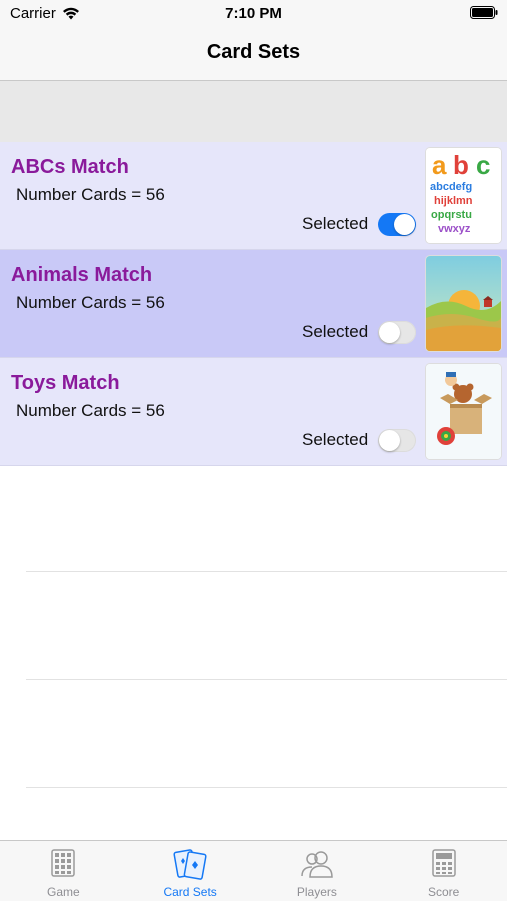 The height and width of the screenshot is (901, 507). I want to click on card-set-row-animals: Animals Match Number Cards = 56 Selected, so click(253, 304).